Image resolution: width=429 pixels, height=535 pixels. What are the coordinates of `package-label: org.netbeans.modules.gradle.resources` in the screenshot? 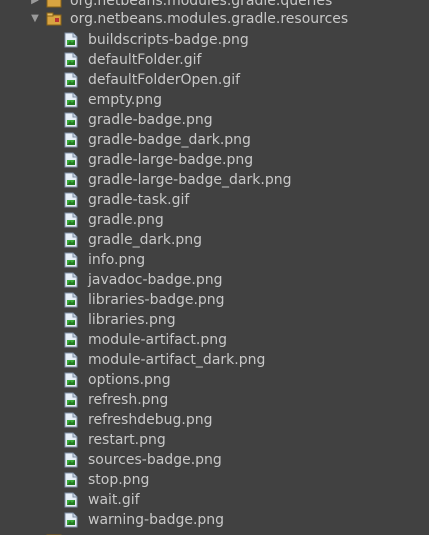 It's located at (209, 19).